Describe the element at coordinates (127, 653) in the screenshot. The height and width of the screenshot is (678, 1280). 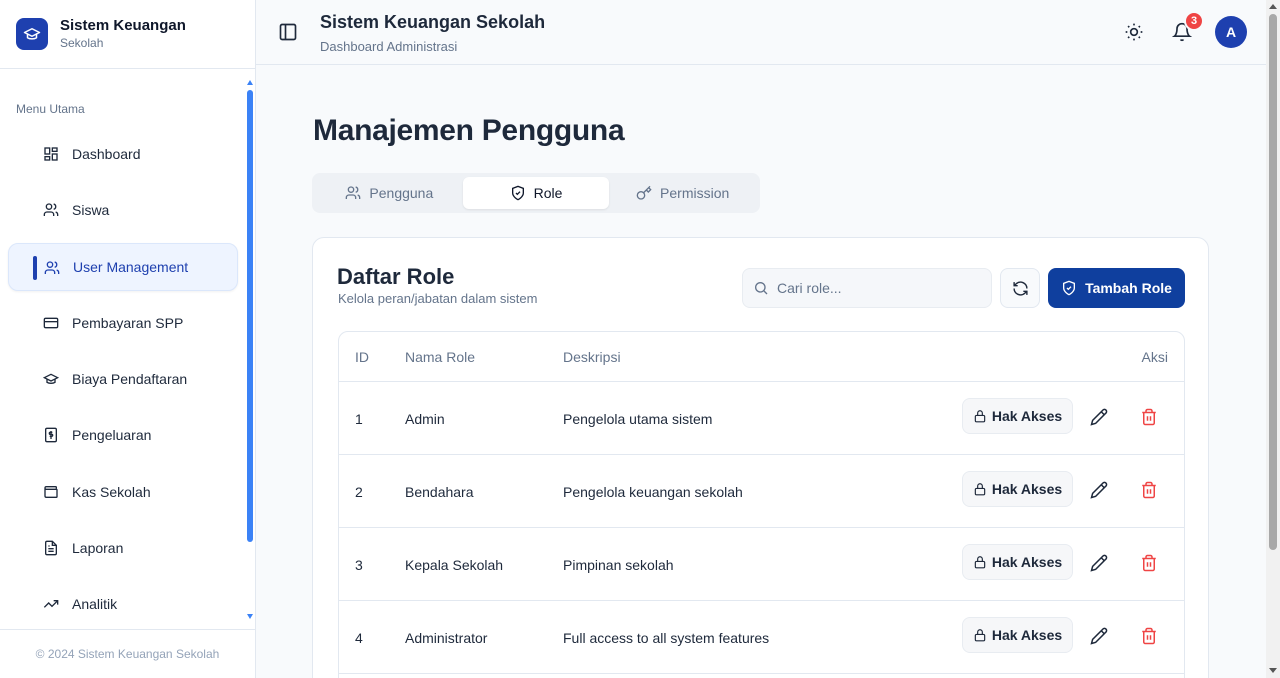
I see `sidebar-footer: © 2024 Sistem Keuangan Sekolah` at that location.